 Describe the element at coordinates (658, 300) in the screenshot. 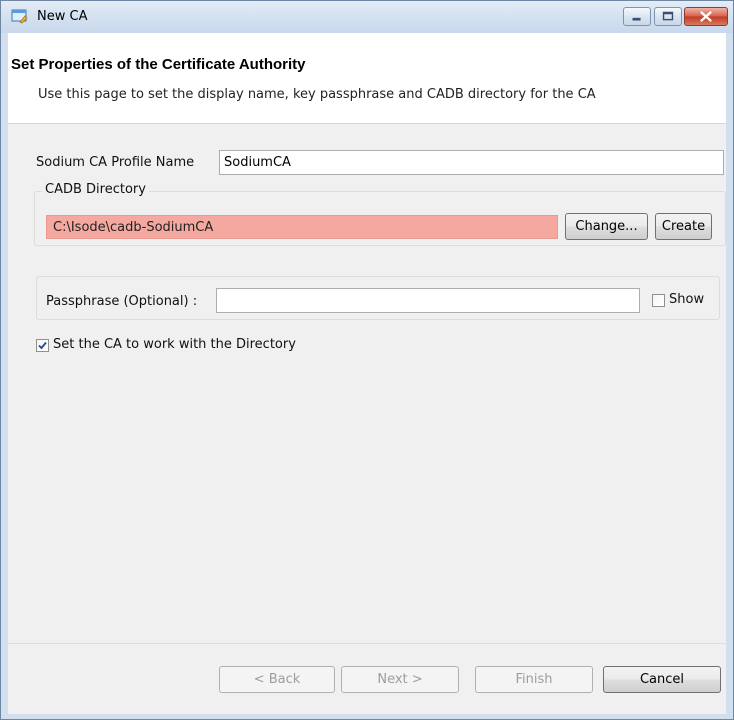

I see `show-passphrase-checkbox` at that location.